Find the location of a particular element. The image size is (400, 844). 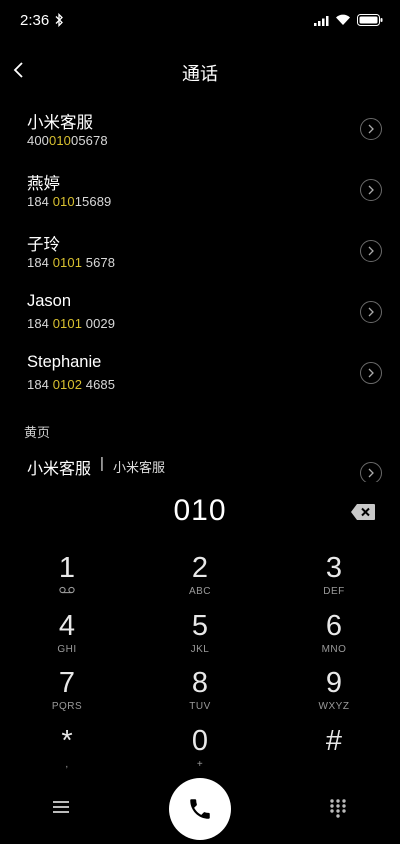

key-letters: ABC is located at coordinates (200, 591).